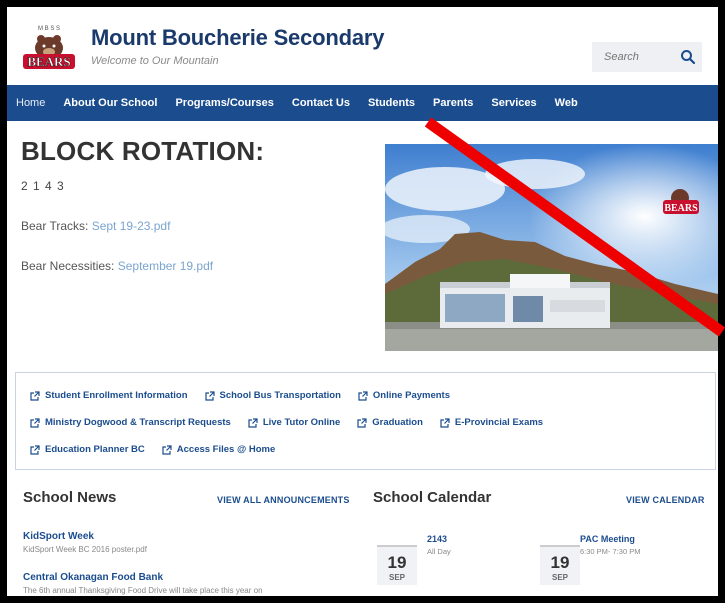 This screenshot has height=603, width=725. Describe the element at coordinates (224, 103) in the screenshot. I see `nav-programs-courses: Programs/Courses` at that location.